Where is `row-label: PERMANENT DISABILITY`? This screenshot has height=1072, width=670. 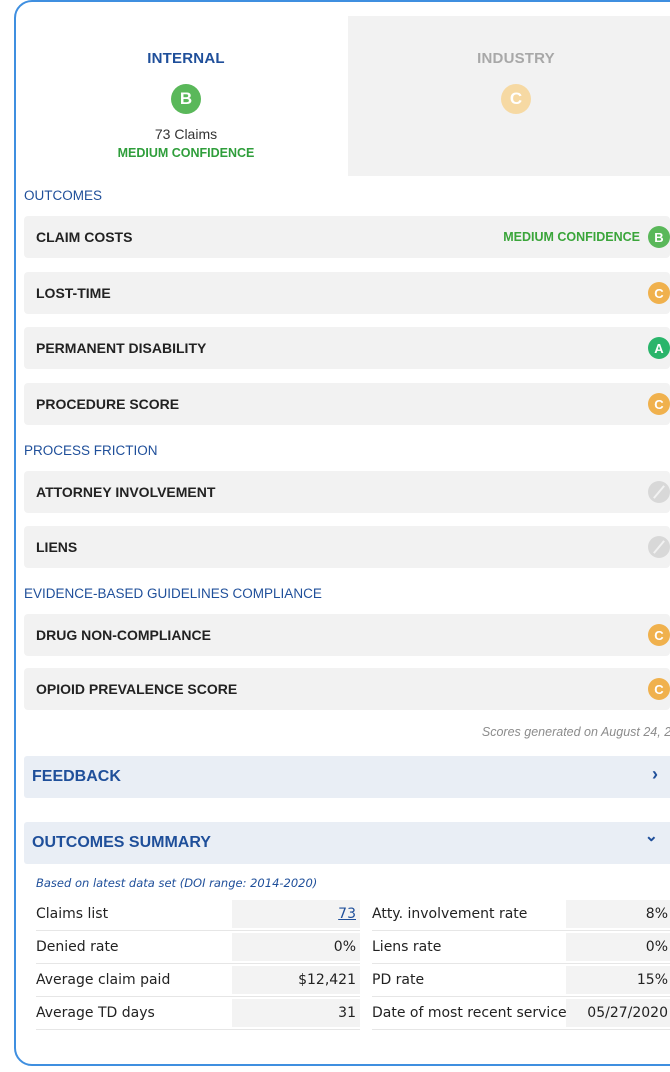 row-label: PERMANENT DISABILITY is located at coordinates (121, 348).